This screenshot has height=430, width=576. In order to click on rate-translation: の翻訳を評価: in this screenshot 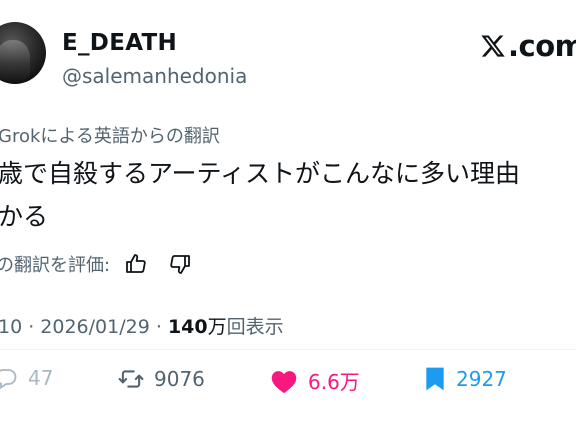, I will do `click(96, 264)`.